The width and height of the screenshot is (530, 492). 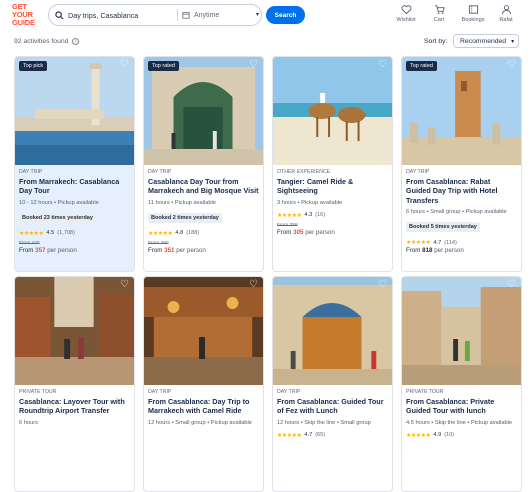 I want to click on rating-value: 4.3, so click(x=308, y=215).